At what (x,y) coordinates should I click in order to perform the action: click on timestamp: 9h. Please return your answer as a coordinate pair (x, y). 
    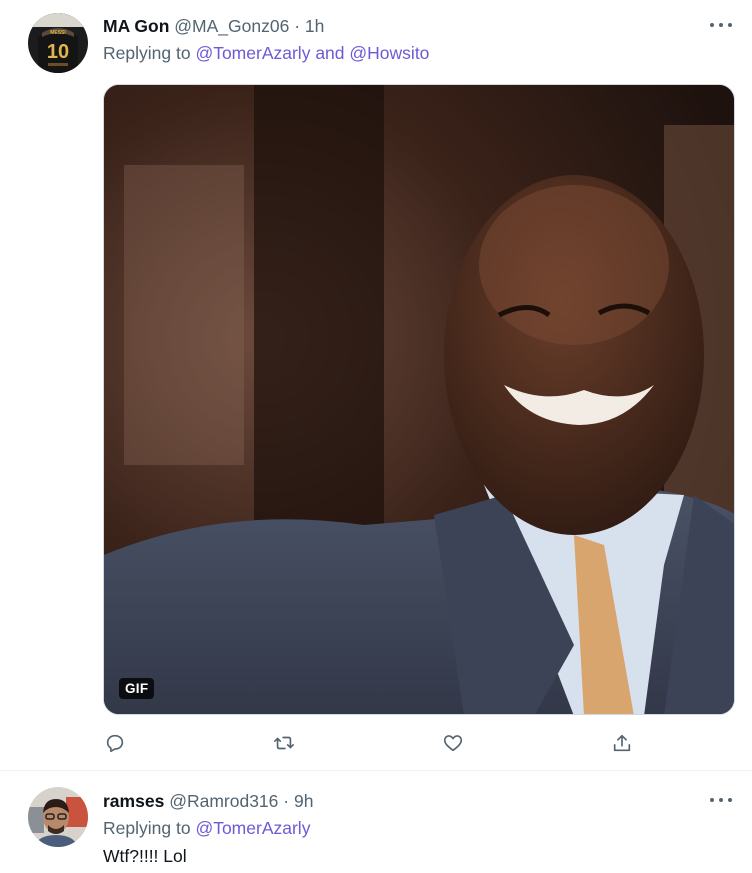
    Looking at the image, I should click on (303, 801).